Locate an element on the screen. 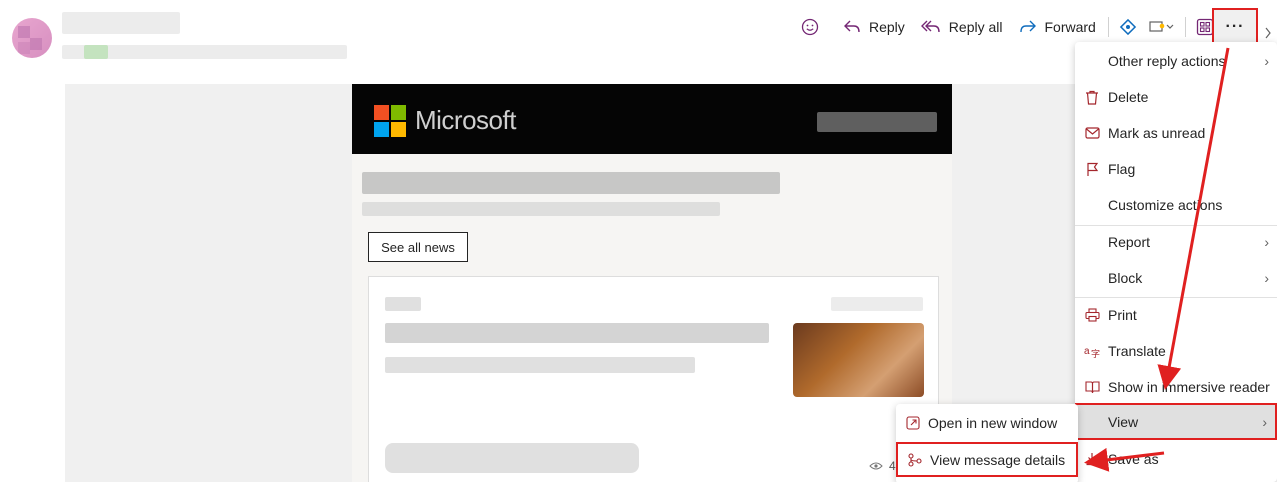 The width and height of the screenshot is (1277, 482). sender-avatar is located at coordinates (32, 38).